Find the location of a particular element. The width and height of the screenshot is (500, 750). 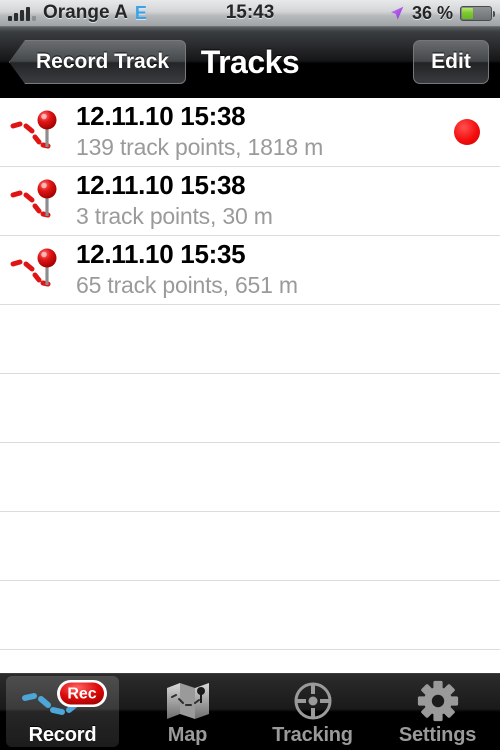

track-row: 12.11.10 15:38 3 track points, 30 m is located at coordinates (250, 201).